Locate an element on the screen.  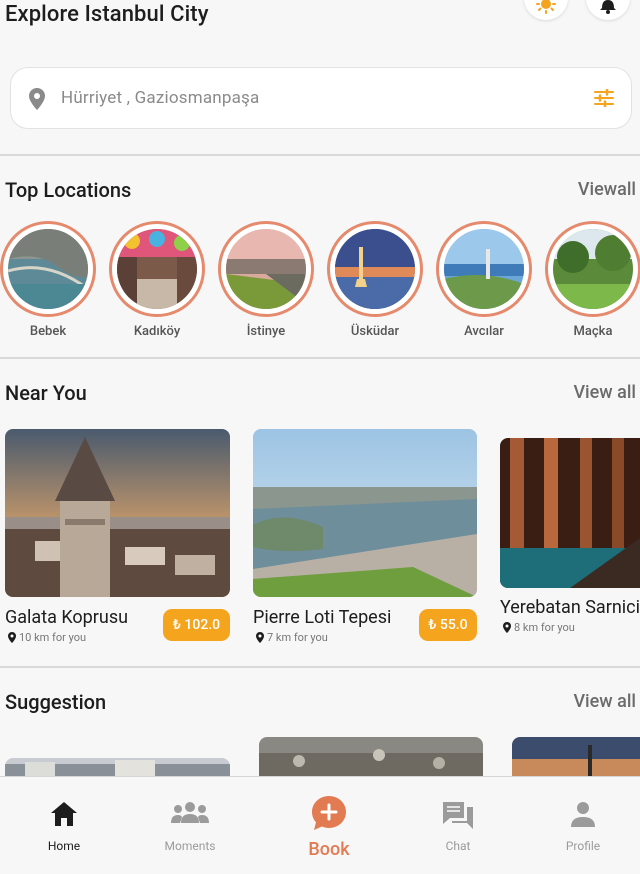
location-label: İstinye is located at coordinates (266, 331).